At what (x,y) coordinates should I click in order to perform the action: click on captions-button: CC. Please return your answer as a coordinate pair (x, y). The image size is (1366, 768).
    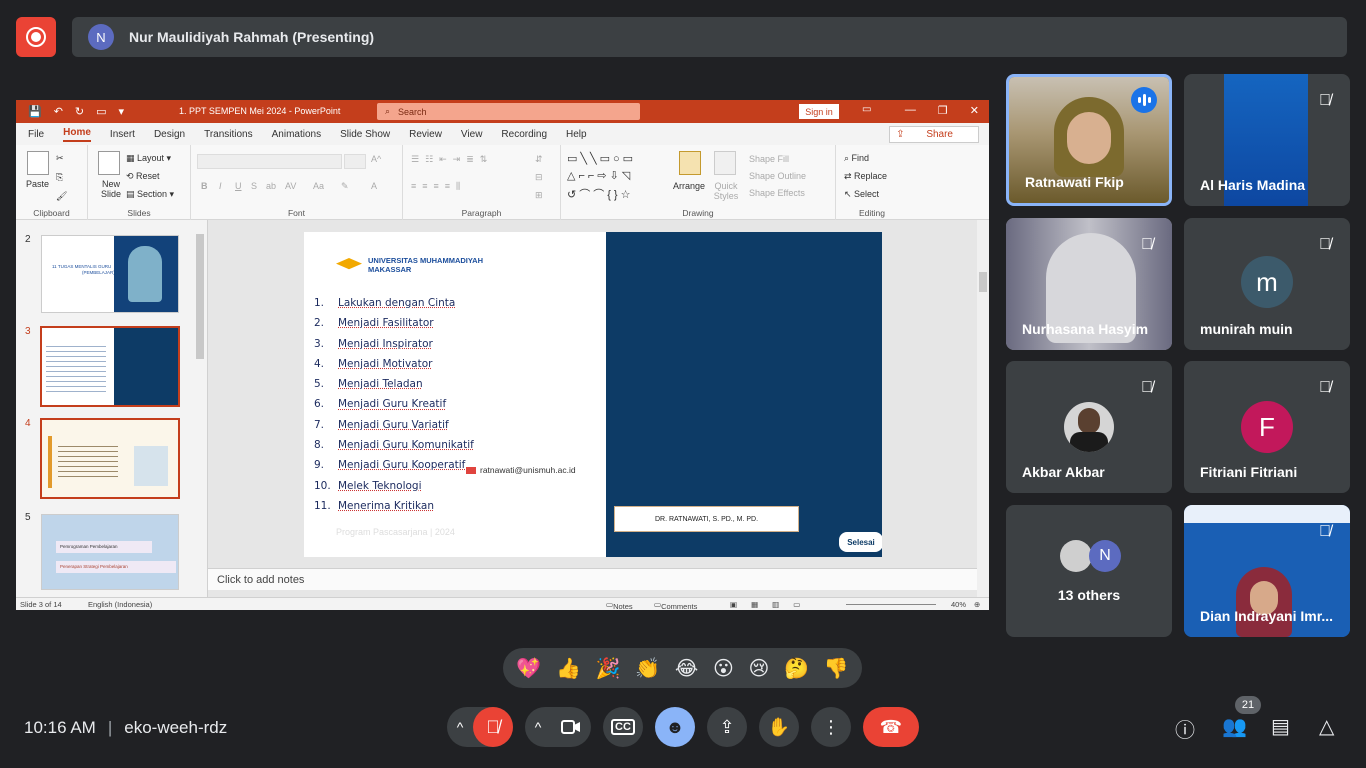
    Looking at the image, I should click on (623, 727).